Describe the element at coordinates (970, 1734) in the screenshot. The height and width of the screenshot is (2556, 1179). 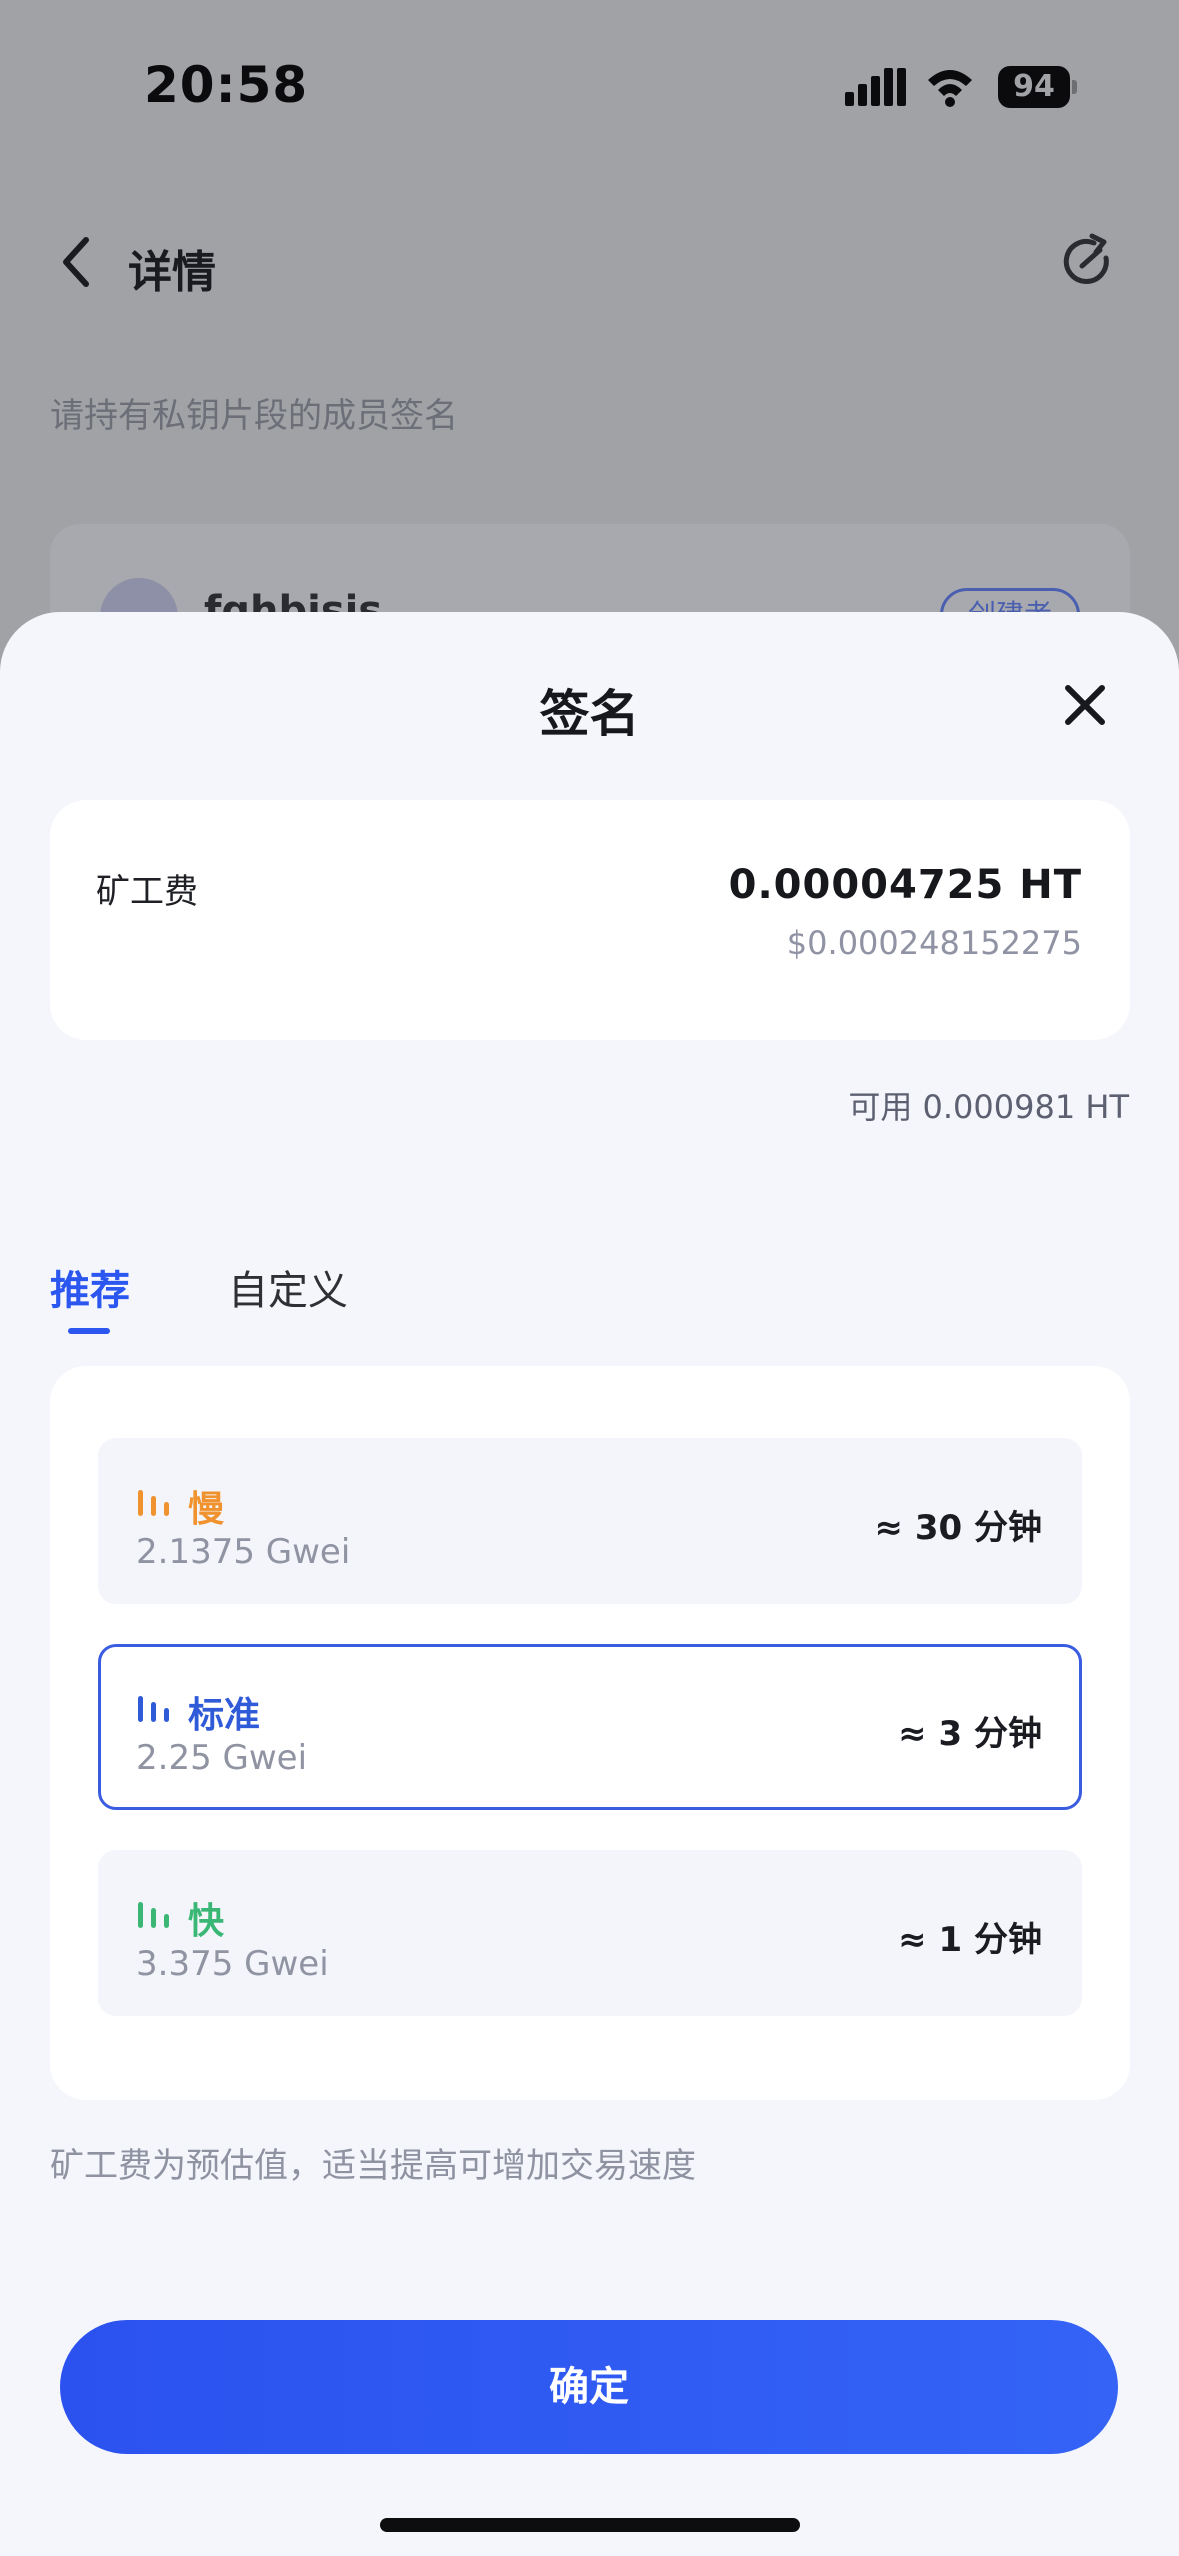
I see `speed-time: ≈ 3 分钟` at that location.